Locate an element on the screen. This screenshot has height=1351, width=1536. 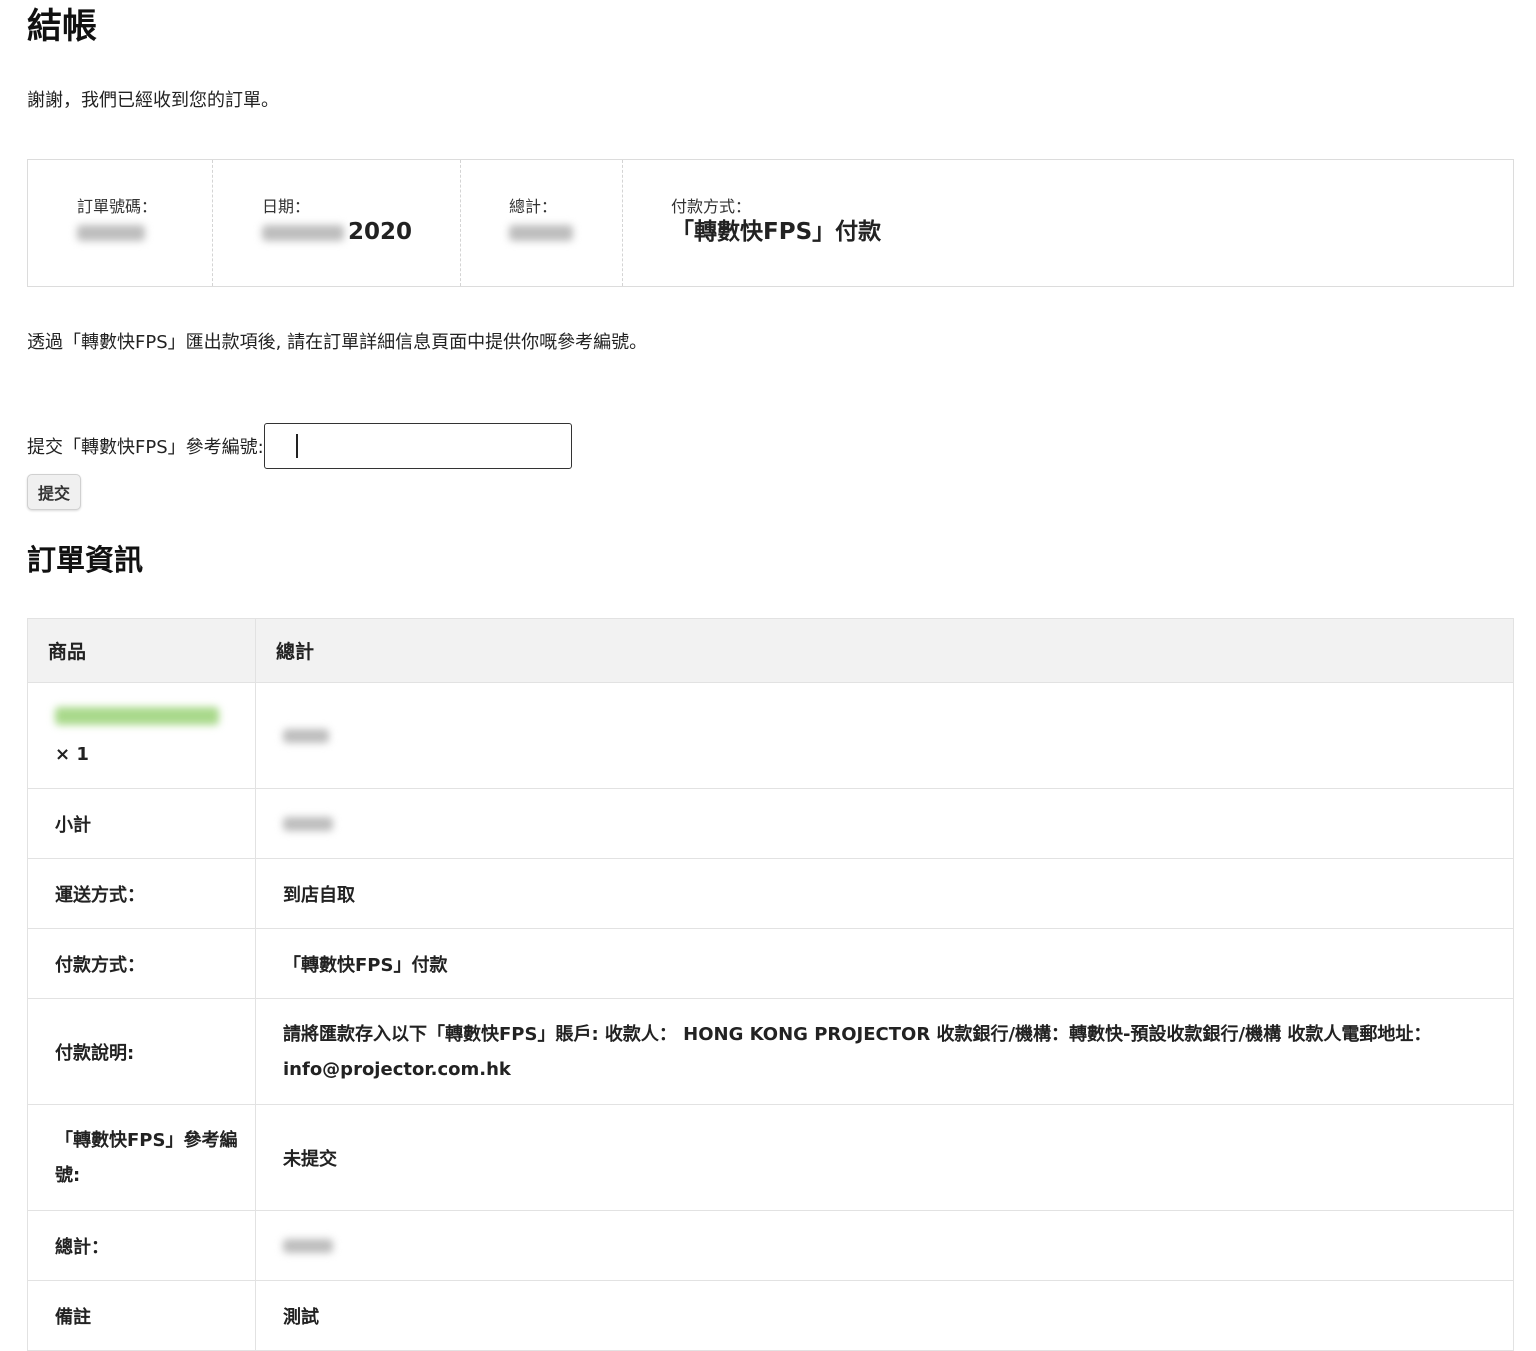
payment-method-cell: 付款方式： 「轉數快FPS」付款 is located at coordinates (1068, 223).